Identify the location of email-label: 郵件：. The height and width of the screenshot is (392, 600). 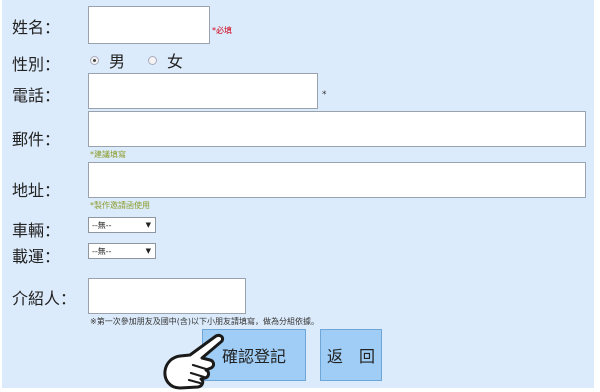
(36, 139).